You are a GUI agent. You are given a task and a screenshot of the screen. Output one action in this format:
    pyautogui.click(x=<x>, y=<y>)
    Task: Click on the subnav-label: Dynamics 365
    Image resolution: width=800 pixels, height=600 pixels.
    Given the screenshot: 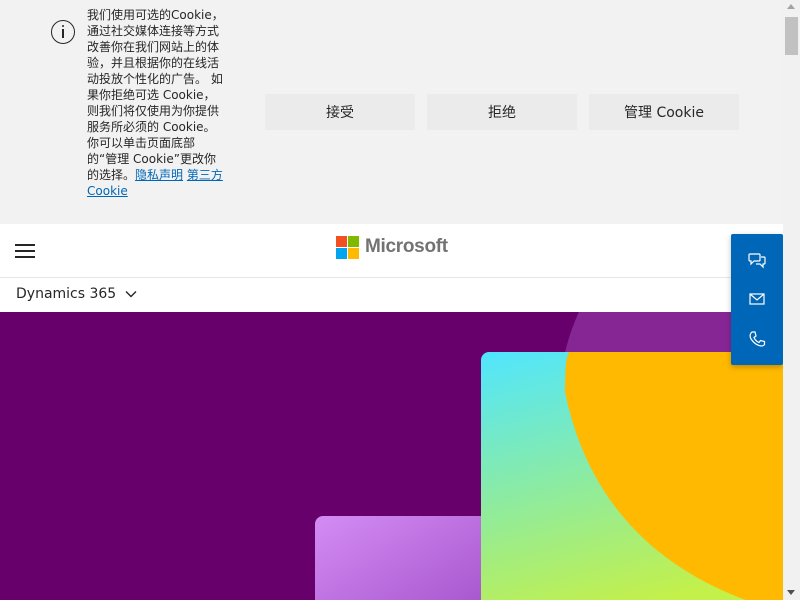 What is the action you would take?
    pyautogui.click(x=66, y=294)
    